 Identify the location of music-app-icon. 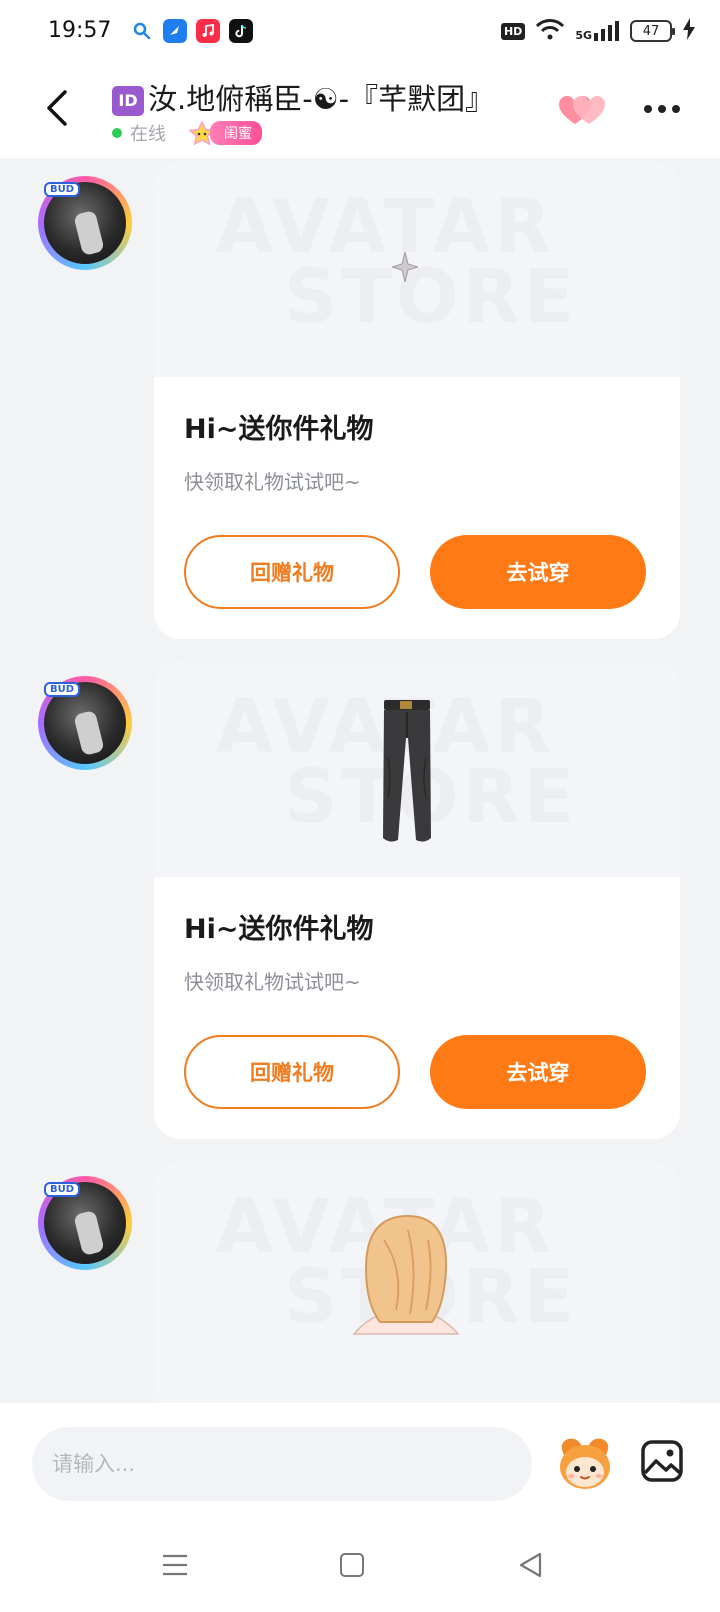
(208, 31).